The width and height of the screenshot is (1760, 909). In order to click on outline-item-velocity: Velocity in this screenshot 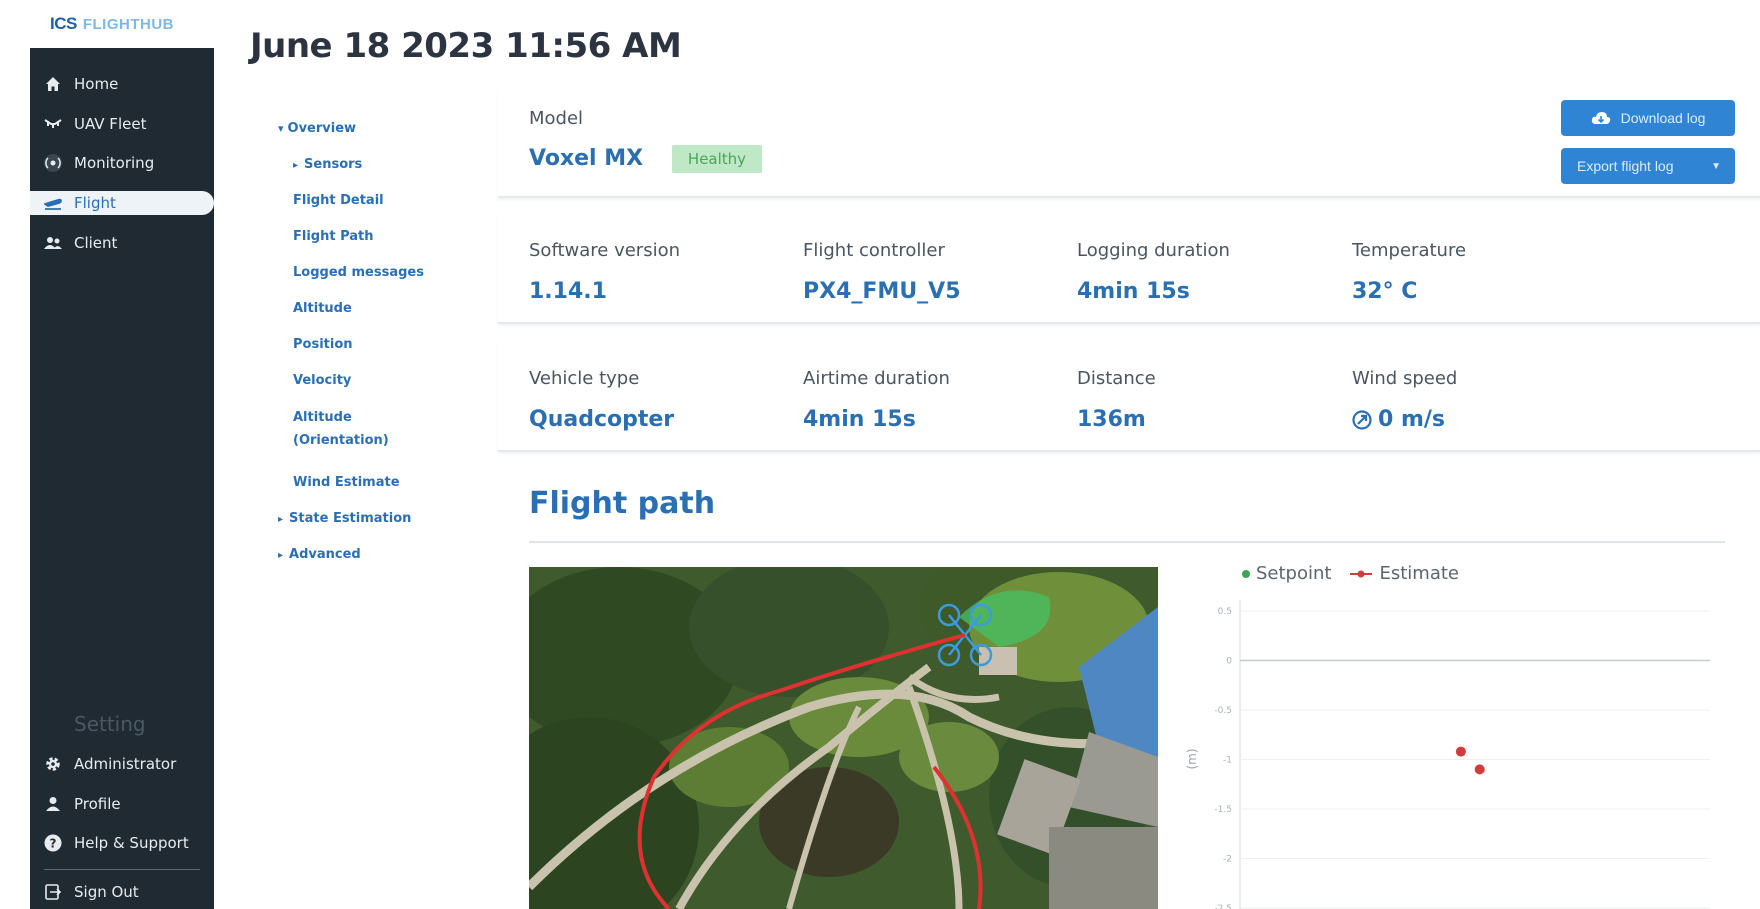, I will do `click(322, 380)`.